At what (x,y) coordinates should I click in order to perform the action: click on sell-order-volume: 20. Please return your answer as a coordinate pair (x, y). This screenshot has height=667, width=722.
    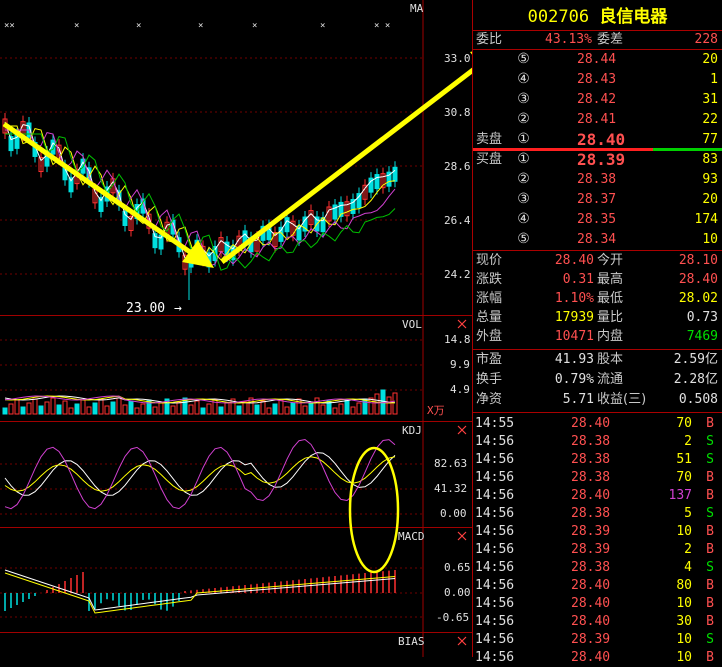
    Looking at the image, I should click on (710, 59).